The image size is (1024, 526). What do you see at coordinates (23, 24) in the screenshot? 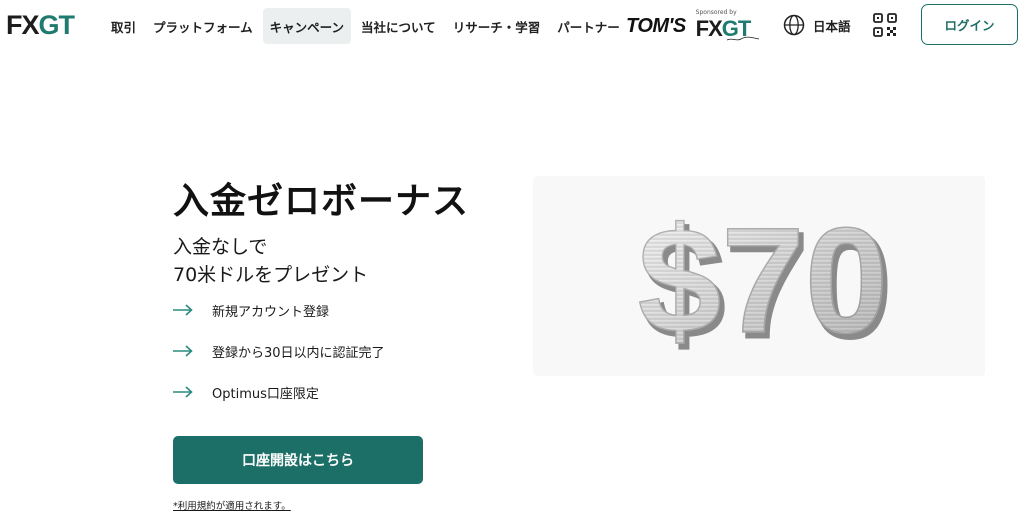
I see `logo-fx: FX` at bounding box center [23, 24].